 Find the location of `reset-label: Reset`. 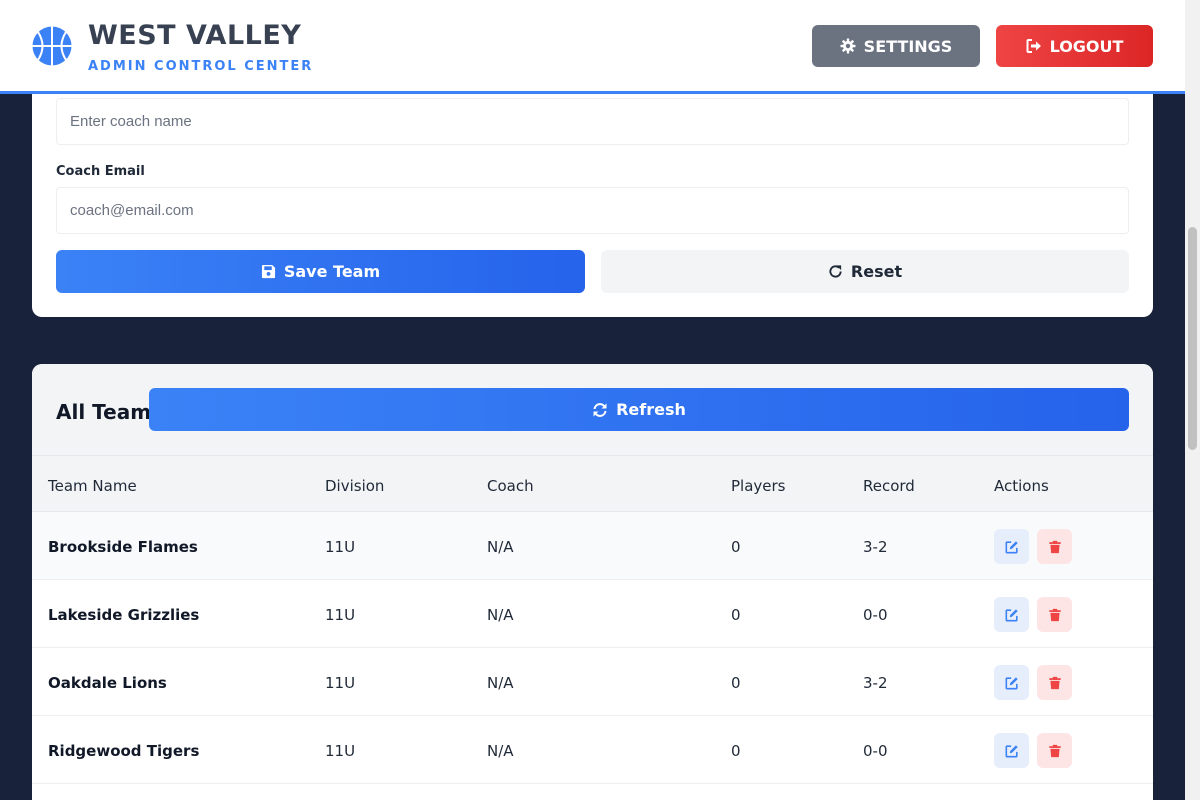

reset-label: Reset is located at coordinates (876, 271).